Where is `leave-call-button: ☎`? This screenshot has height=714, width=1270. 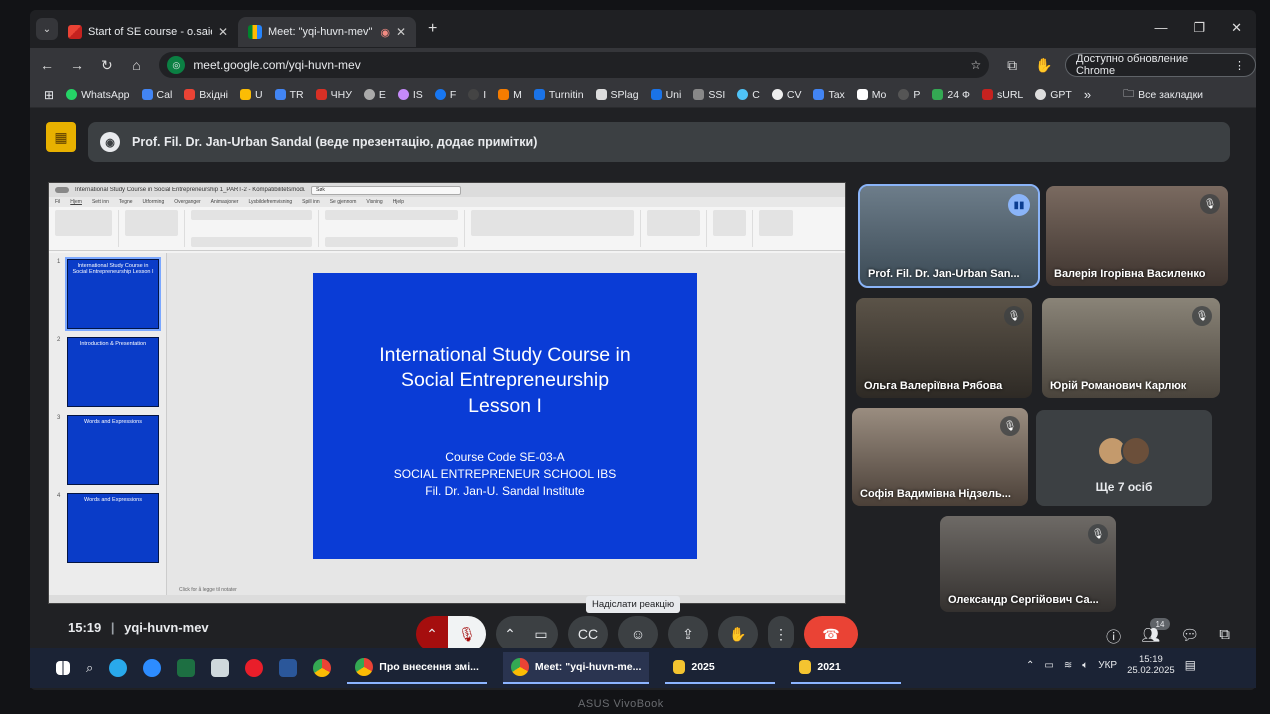
leave-call-button: ☎ is located at coordinates (831, 634).